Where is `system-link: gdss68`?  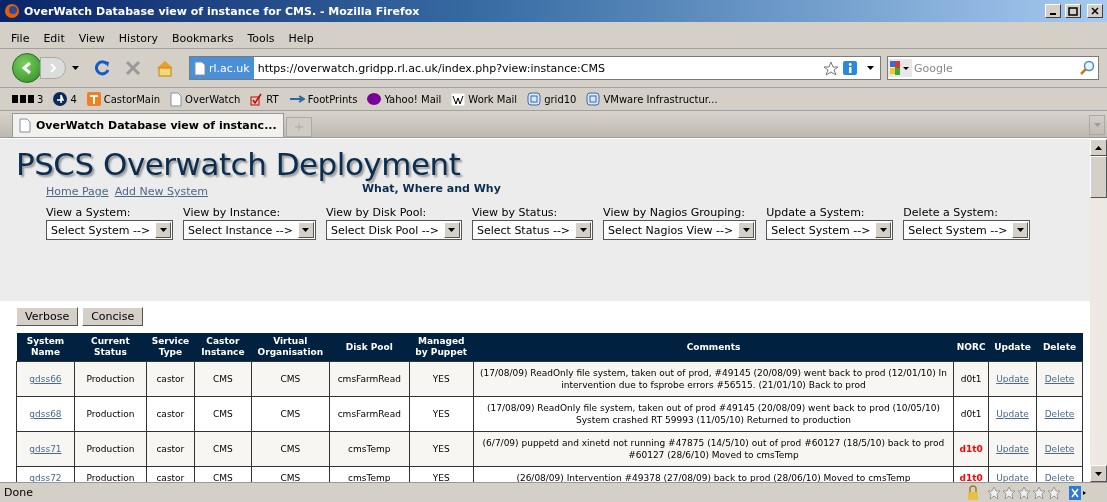
system-link: gdss68 is located at coordinates (45, 414).